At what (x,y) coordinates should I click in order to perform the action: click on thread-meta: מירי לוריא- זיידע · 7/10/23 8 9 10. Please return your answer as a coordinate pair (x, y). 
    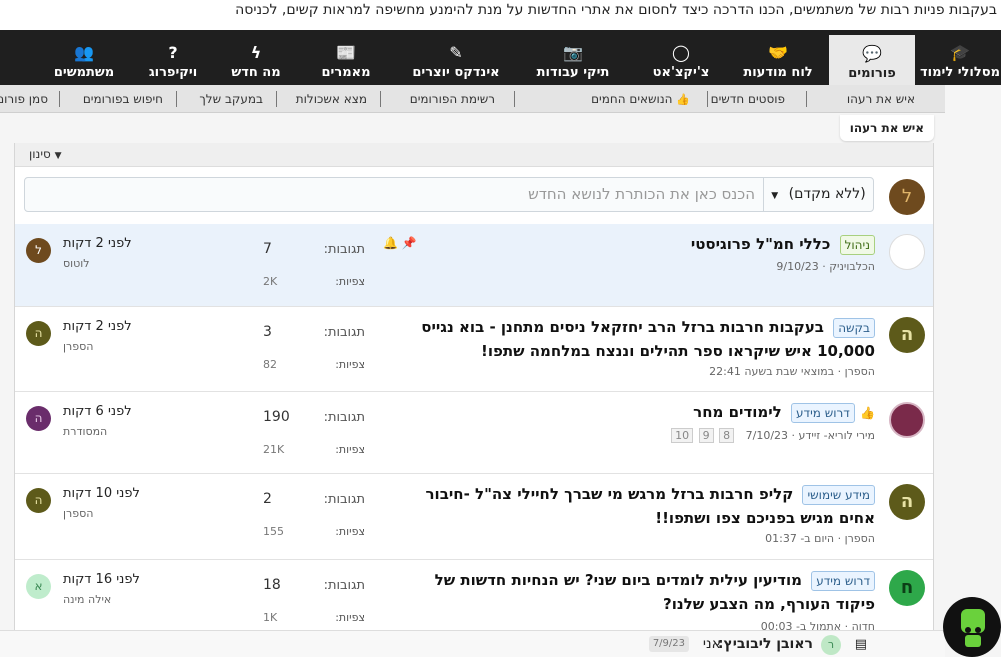
    Looking at the image, I should click on (772, 435).